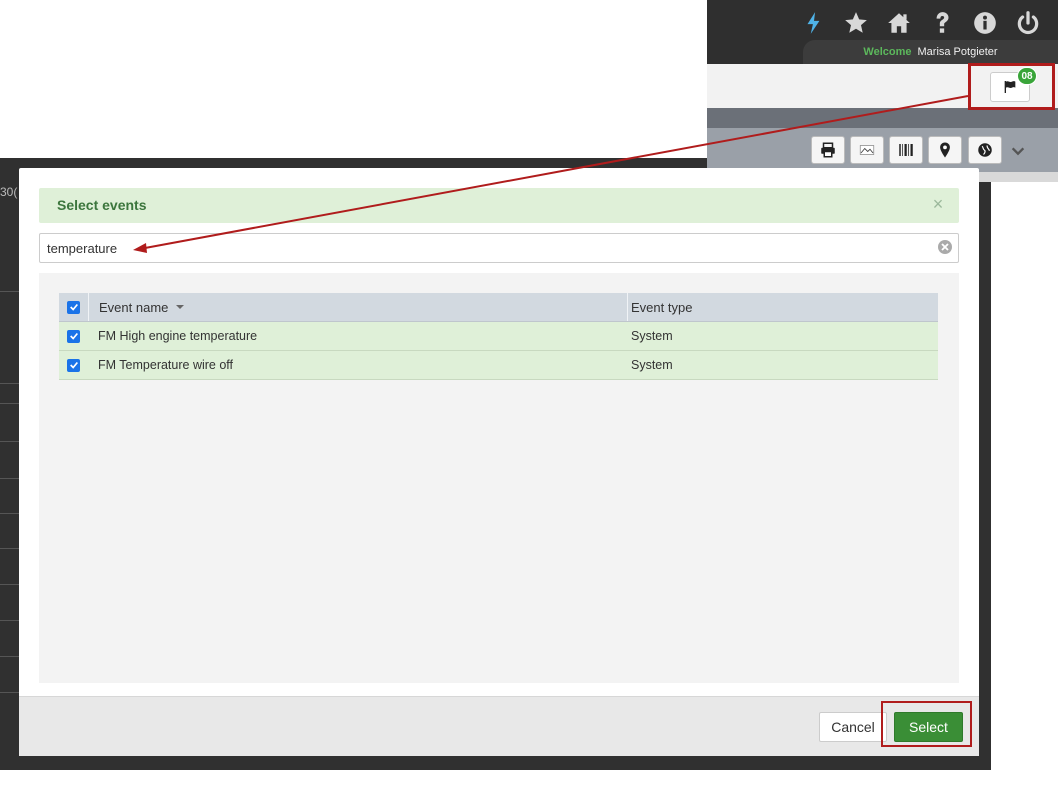  I want to click on column-header-event-type: Event type, so click(783, 307).